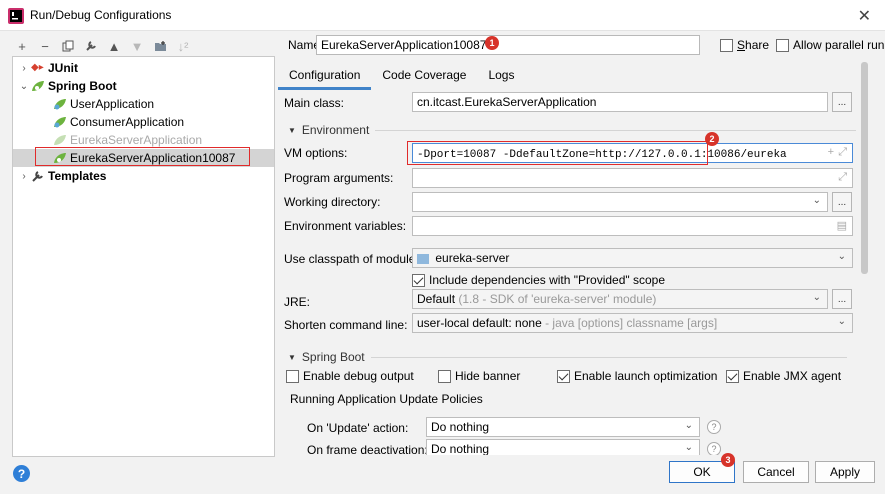 This screenshot has height=494, width=885. I want to click on help-icon: ?, so click(21, 473).